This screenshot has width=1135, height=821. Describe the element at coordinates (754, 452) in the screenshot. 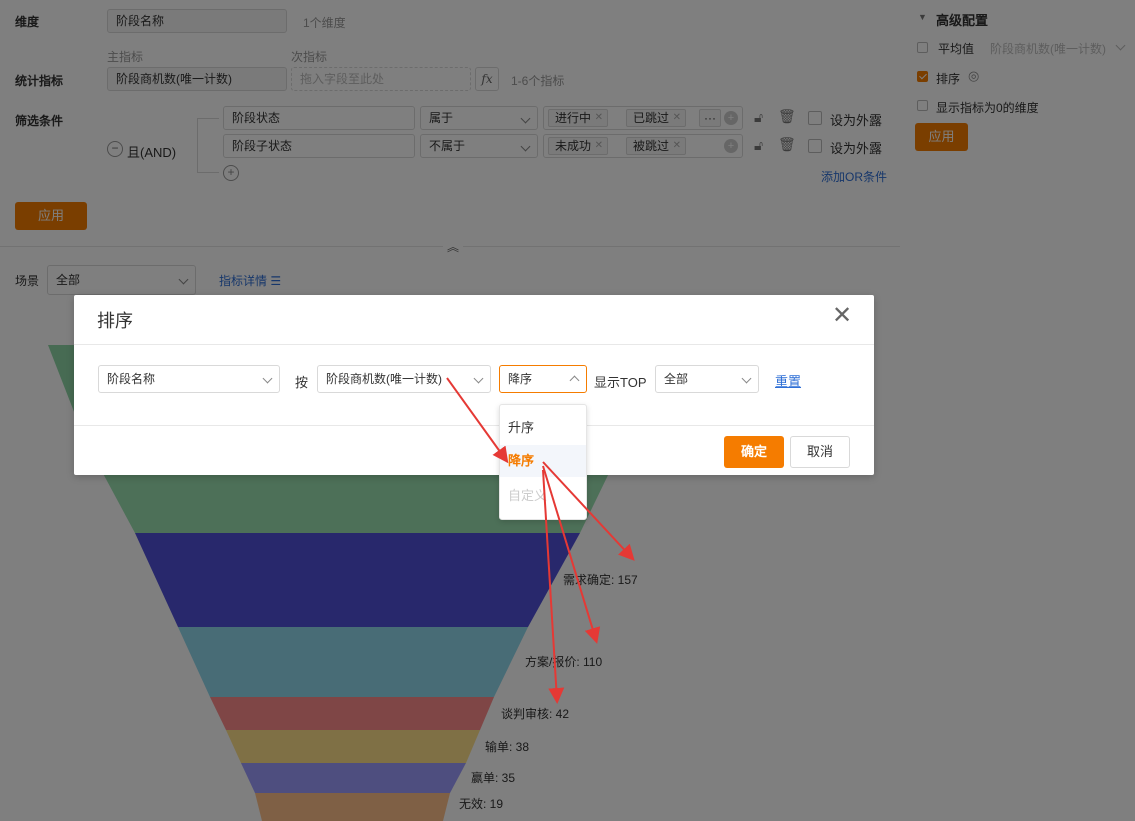

I see `confirm-button: 确定` at that location.